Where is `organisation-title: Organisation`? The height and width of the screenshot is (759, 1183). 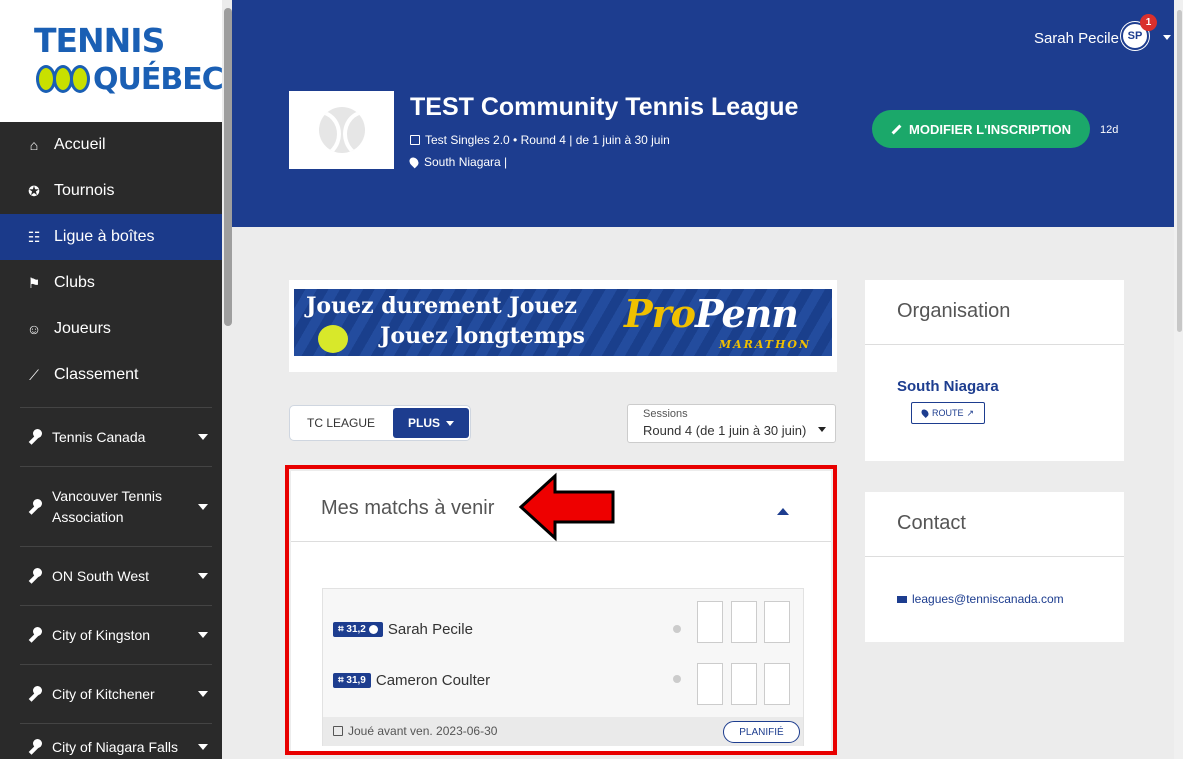
organisation-title: Organisation is located at coordinates (954, 311).